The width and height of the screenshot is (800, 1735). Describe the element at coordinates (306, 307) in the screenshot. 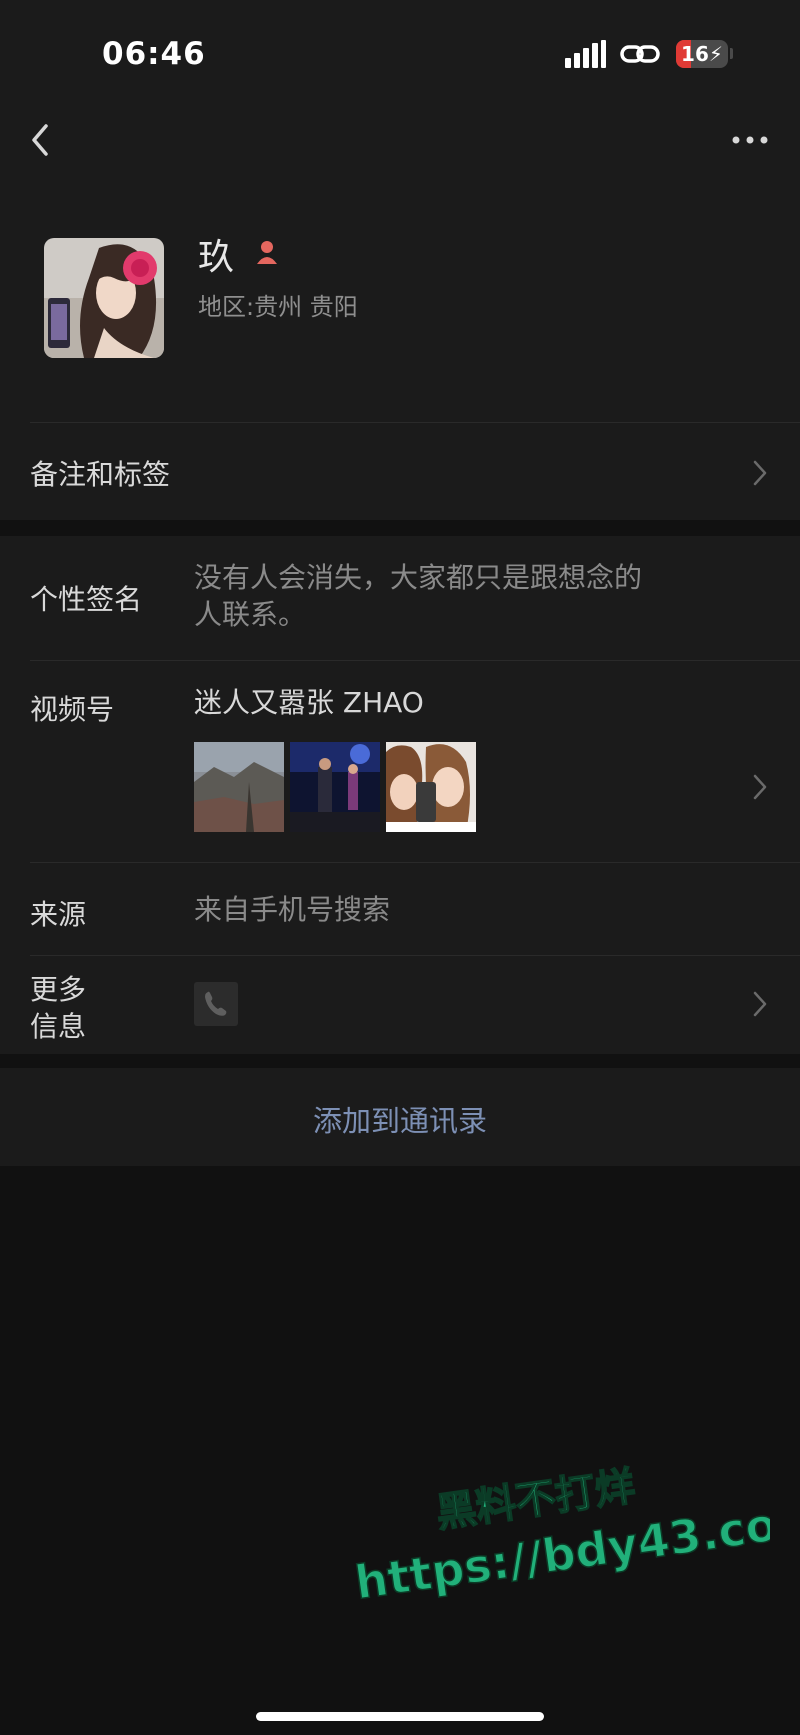

I see `region-value: 贵州 贵阳` at that location.